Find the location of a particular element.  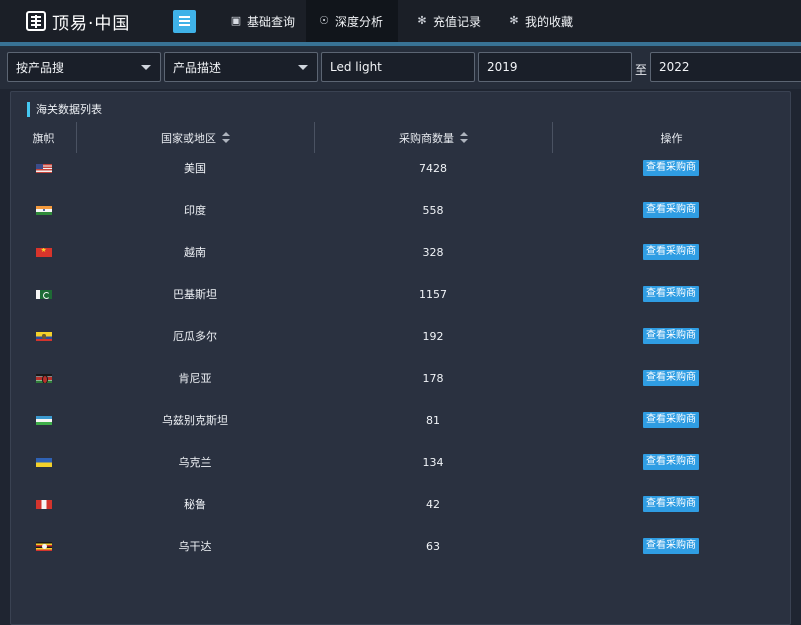

nav-tab-label: 基础查询 is located at coordinates (271, 21).